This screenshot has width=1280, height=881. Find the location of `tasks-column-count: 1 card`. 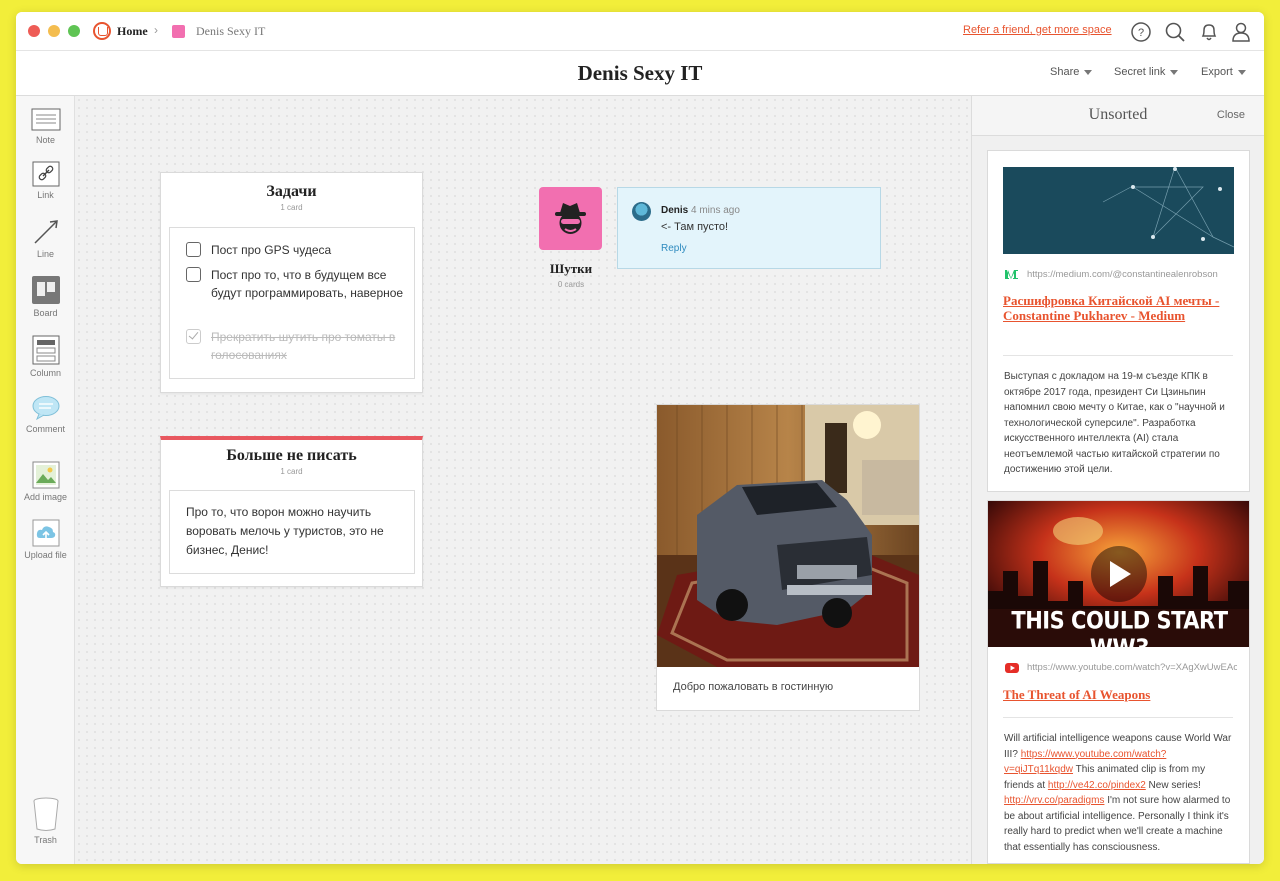

tasks-column-count: 1 card is located at coordinates (291, 207).